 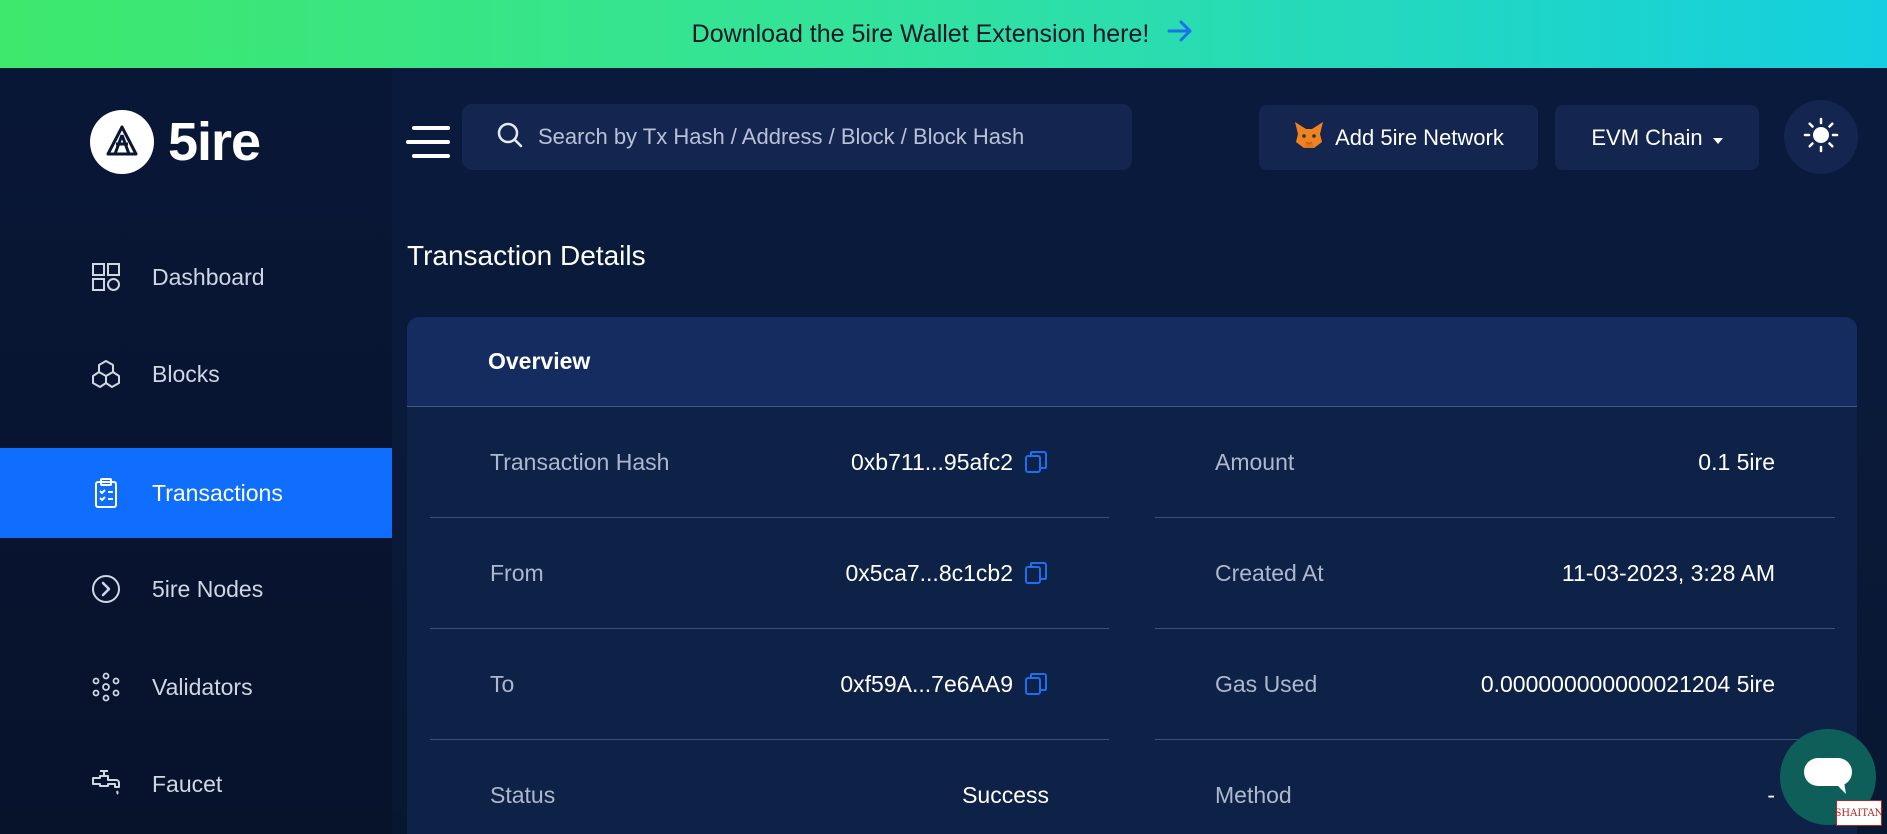 What do you see at coordinates (217, 492) in the screenshot?
I see `sidebar-item-label: Transactions` at bounding box center [217, 492].